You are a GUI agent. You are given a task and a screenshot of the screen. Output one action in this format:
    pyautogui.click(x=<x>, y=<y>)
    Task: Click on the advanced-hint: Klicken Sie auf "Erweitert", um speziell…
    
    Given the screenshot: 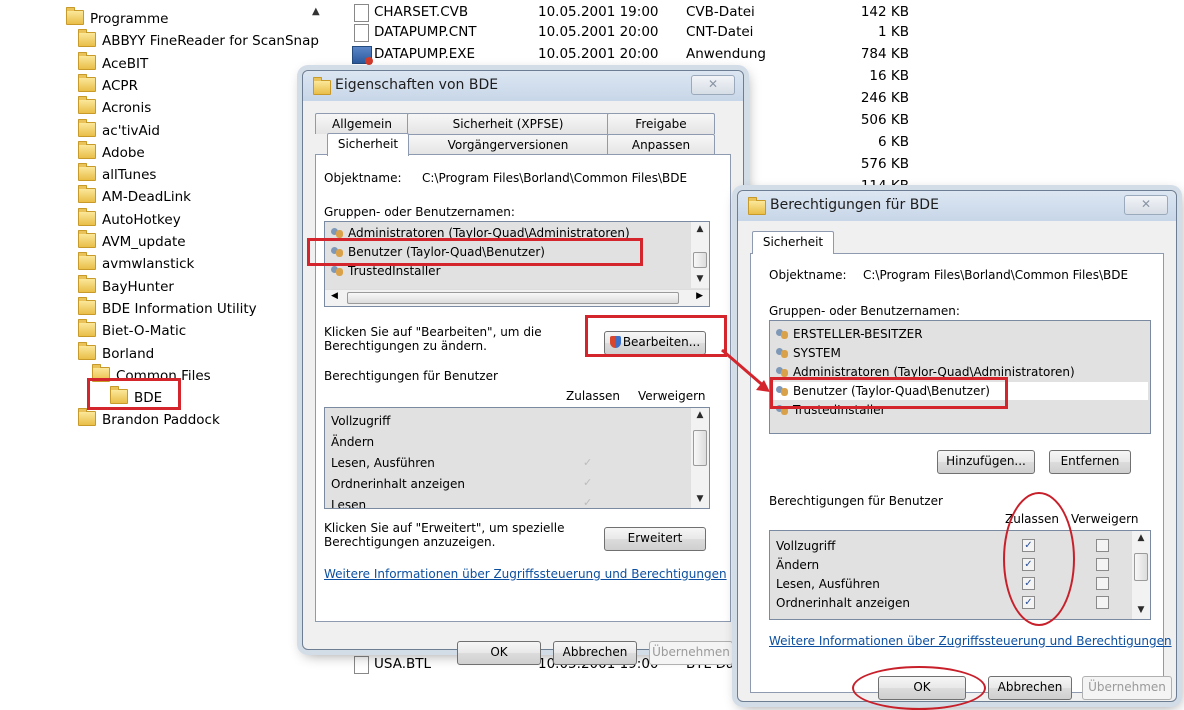 What is the action you would take?
    pyautogui.click(x=444, y=535)
    